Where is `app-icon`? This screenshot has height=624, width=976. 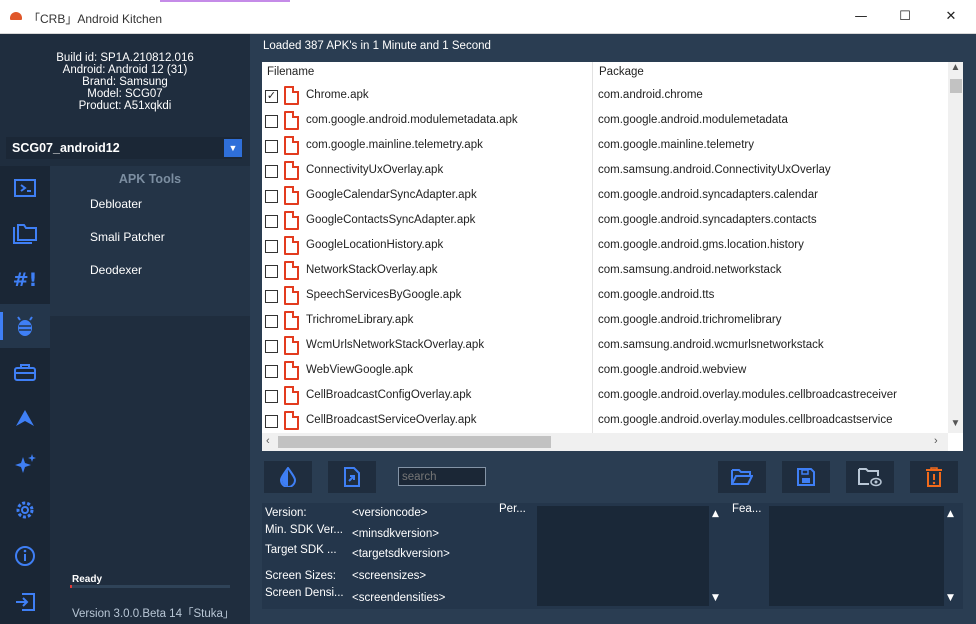
app-icon is located at coordinates (16, 16).